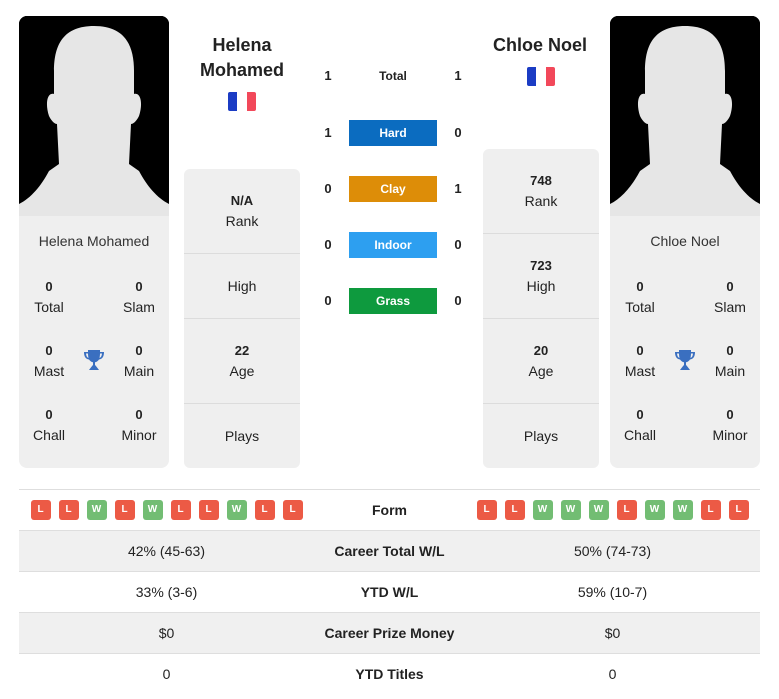 Image resolution: width=779 pixels, height=699 pixels. I want to click on ytd-titles-label: YTD Titles, so click(389, 674).